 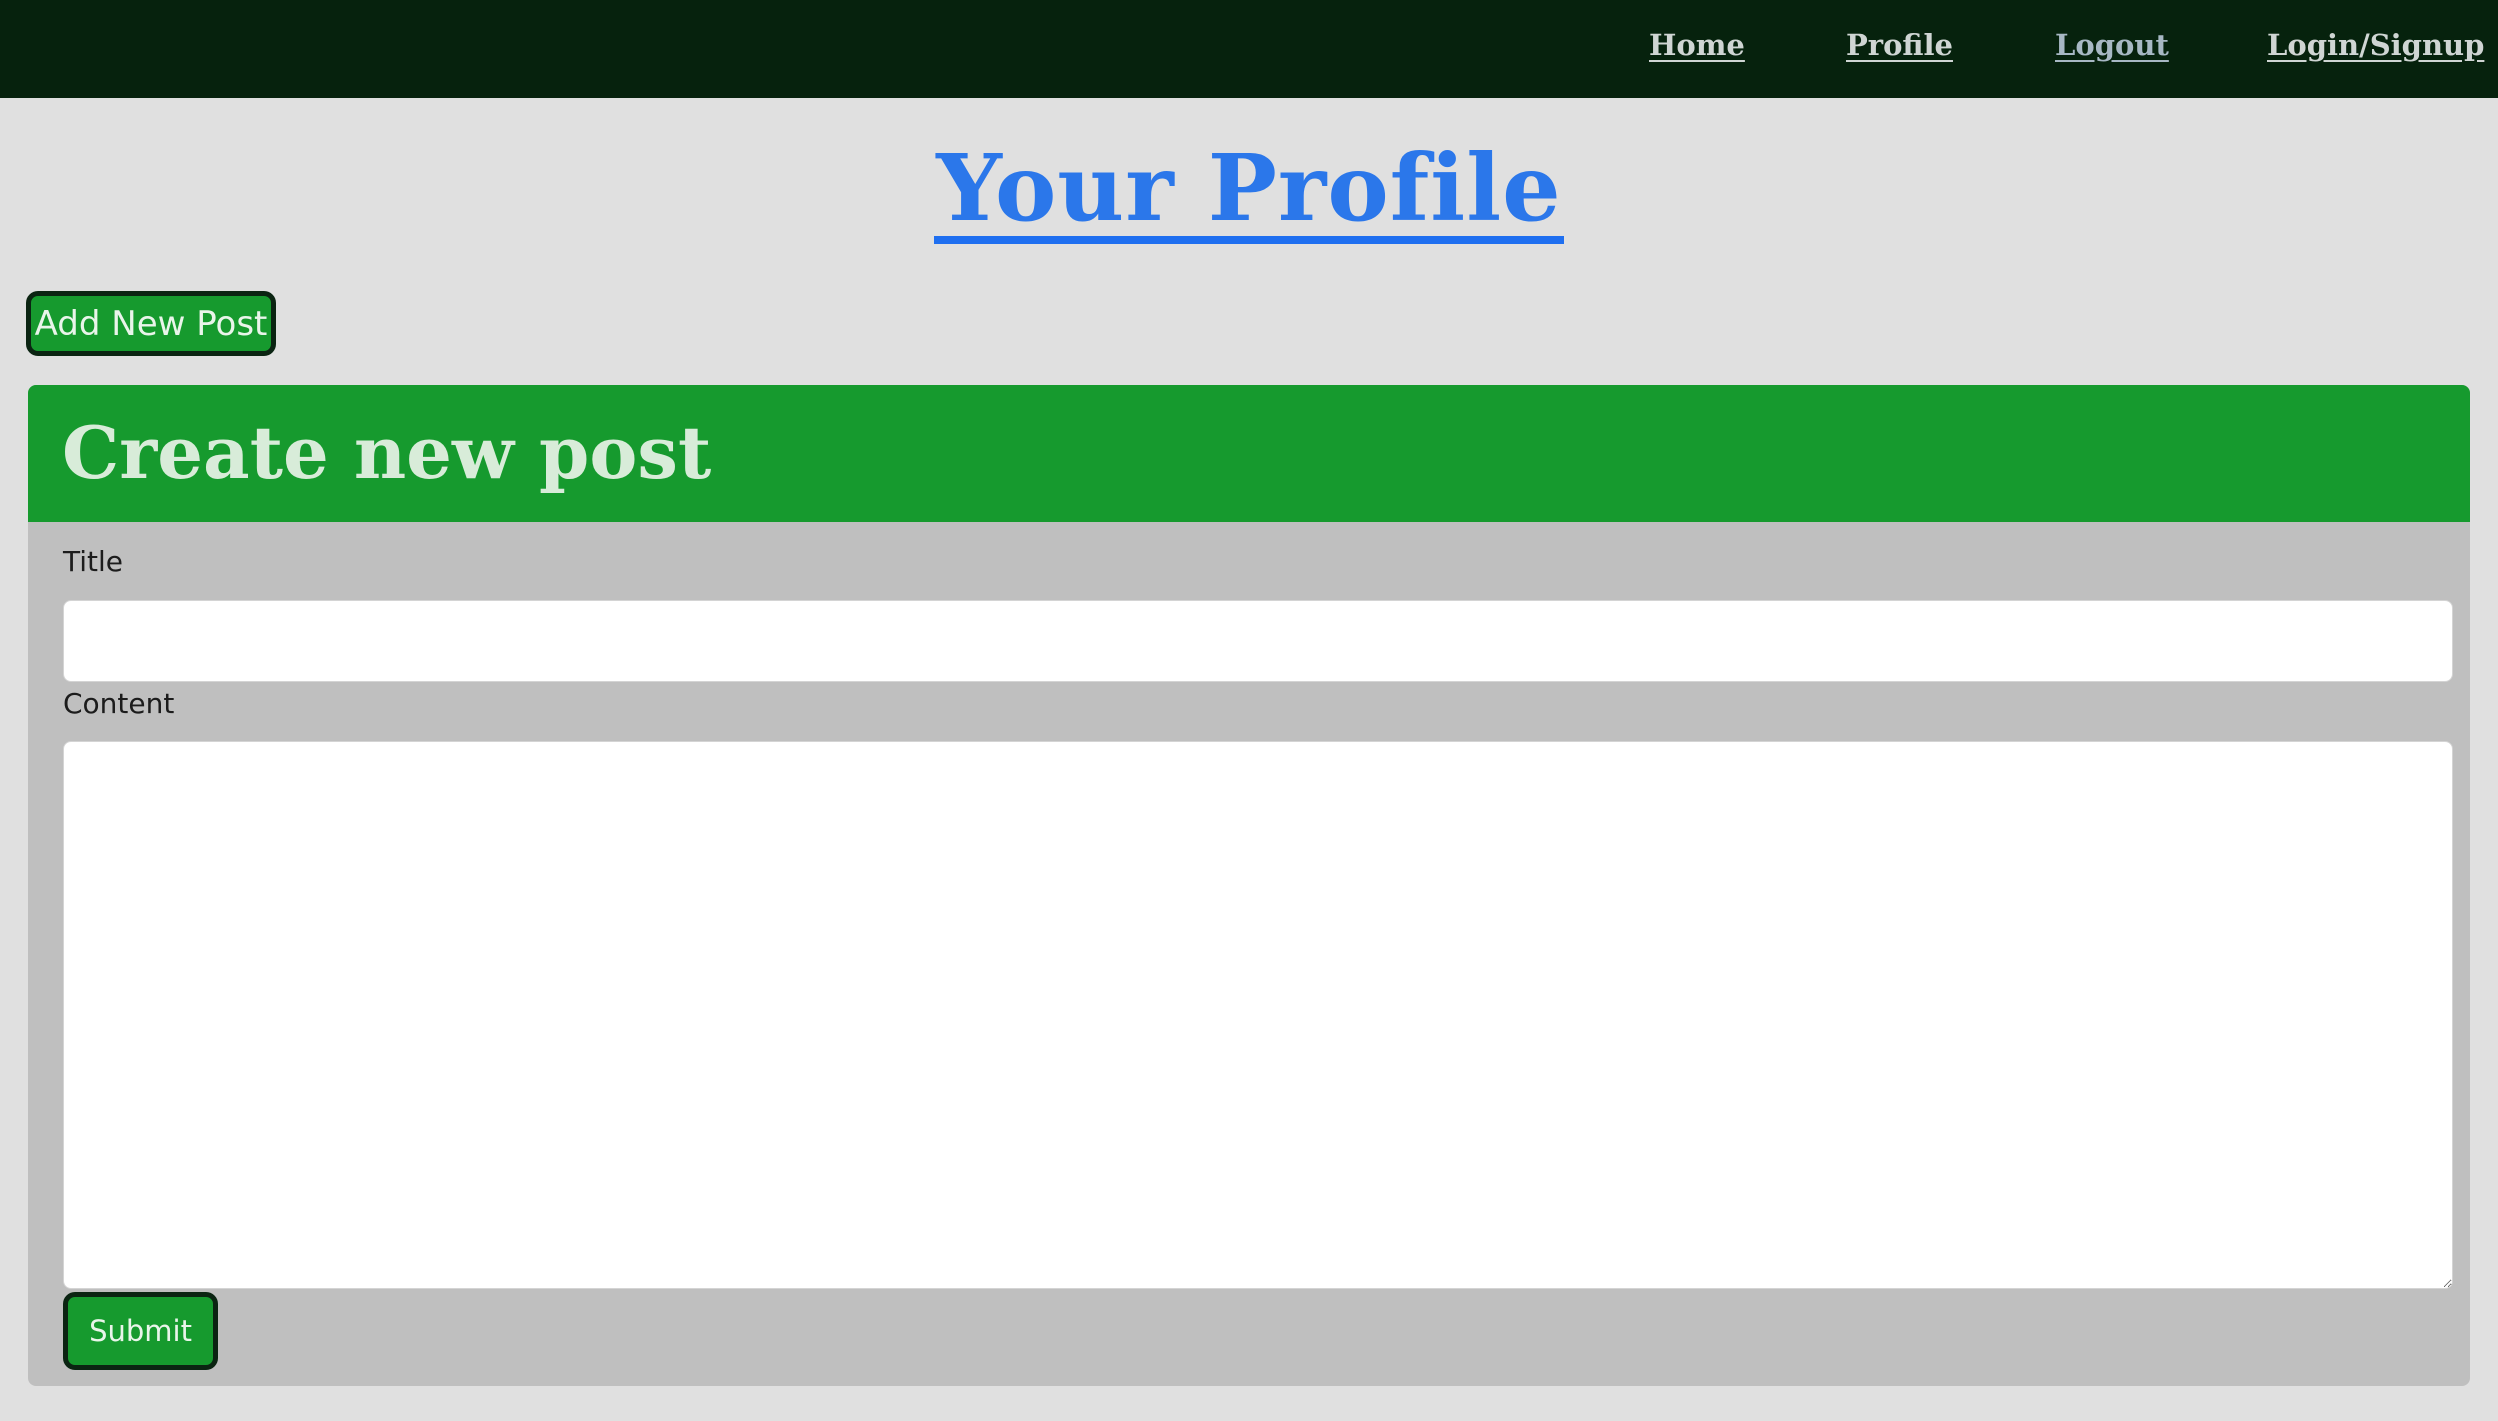 What do you see at coordinates (140, 1331) in the screenshot?
I see `submit-button: Submit` at bounding box center [140, 1331].